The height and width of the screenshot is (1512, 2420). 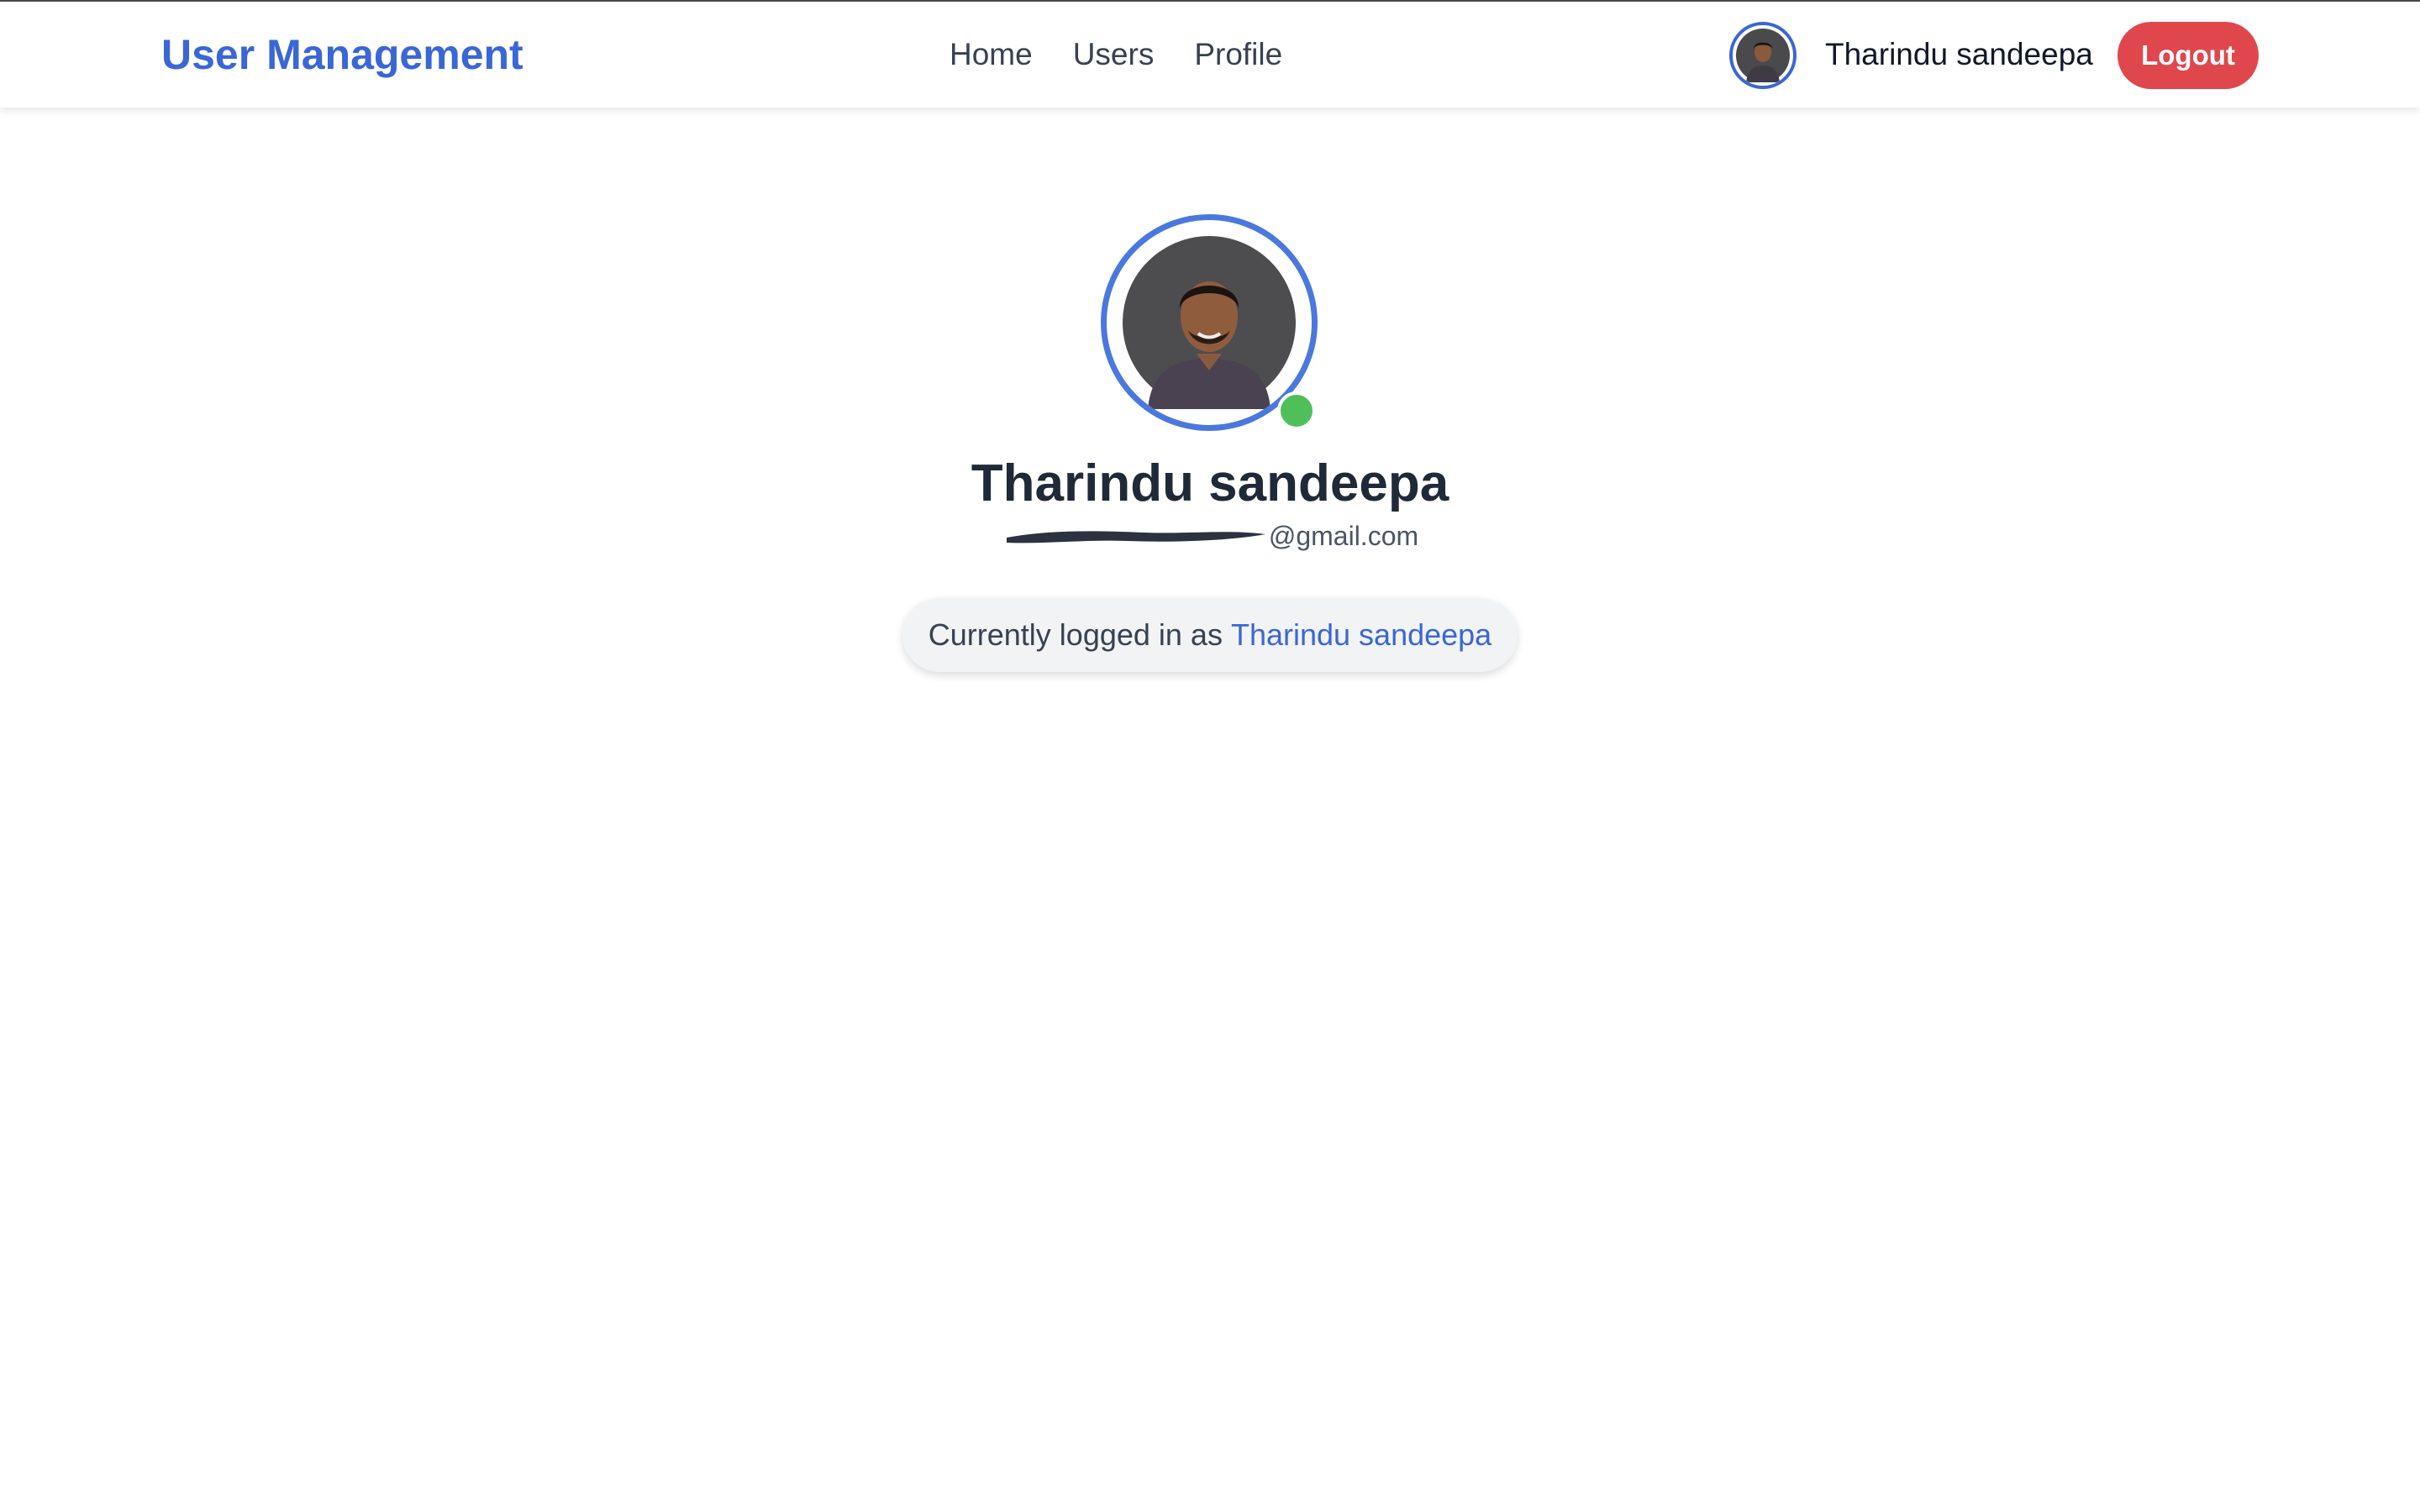 I want to click on login-status-prefix: Currently logged in as, so click(x=1075, y=634).